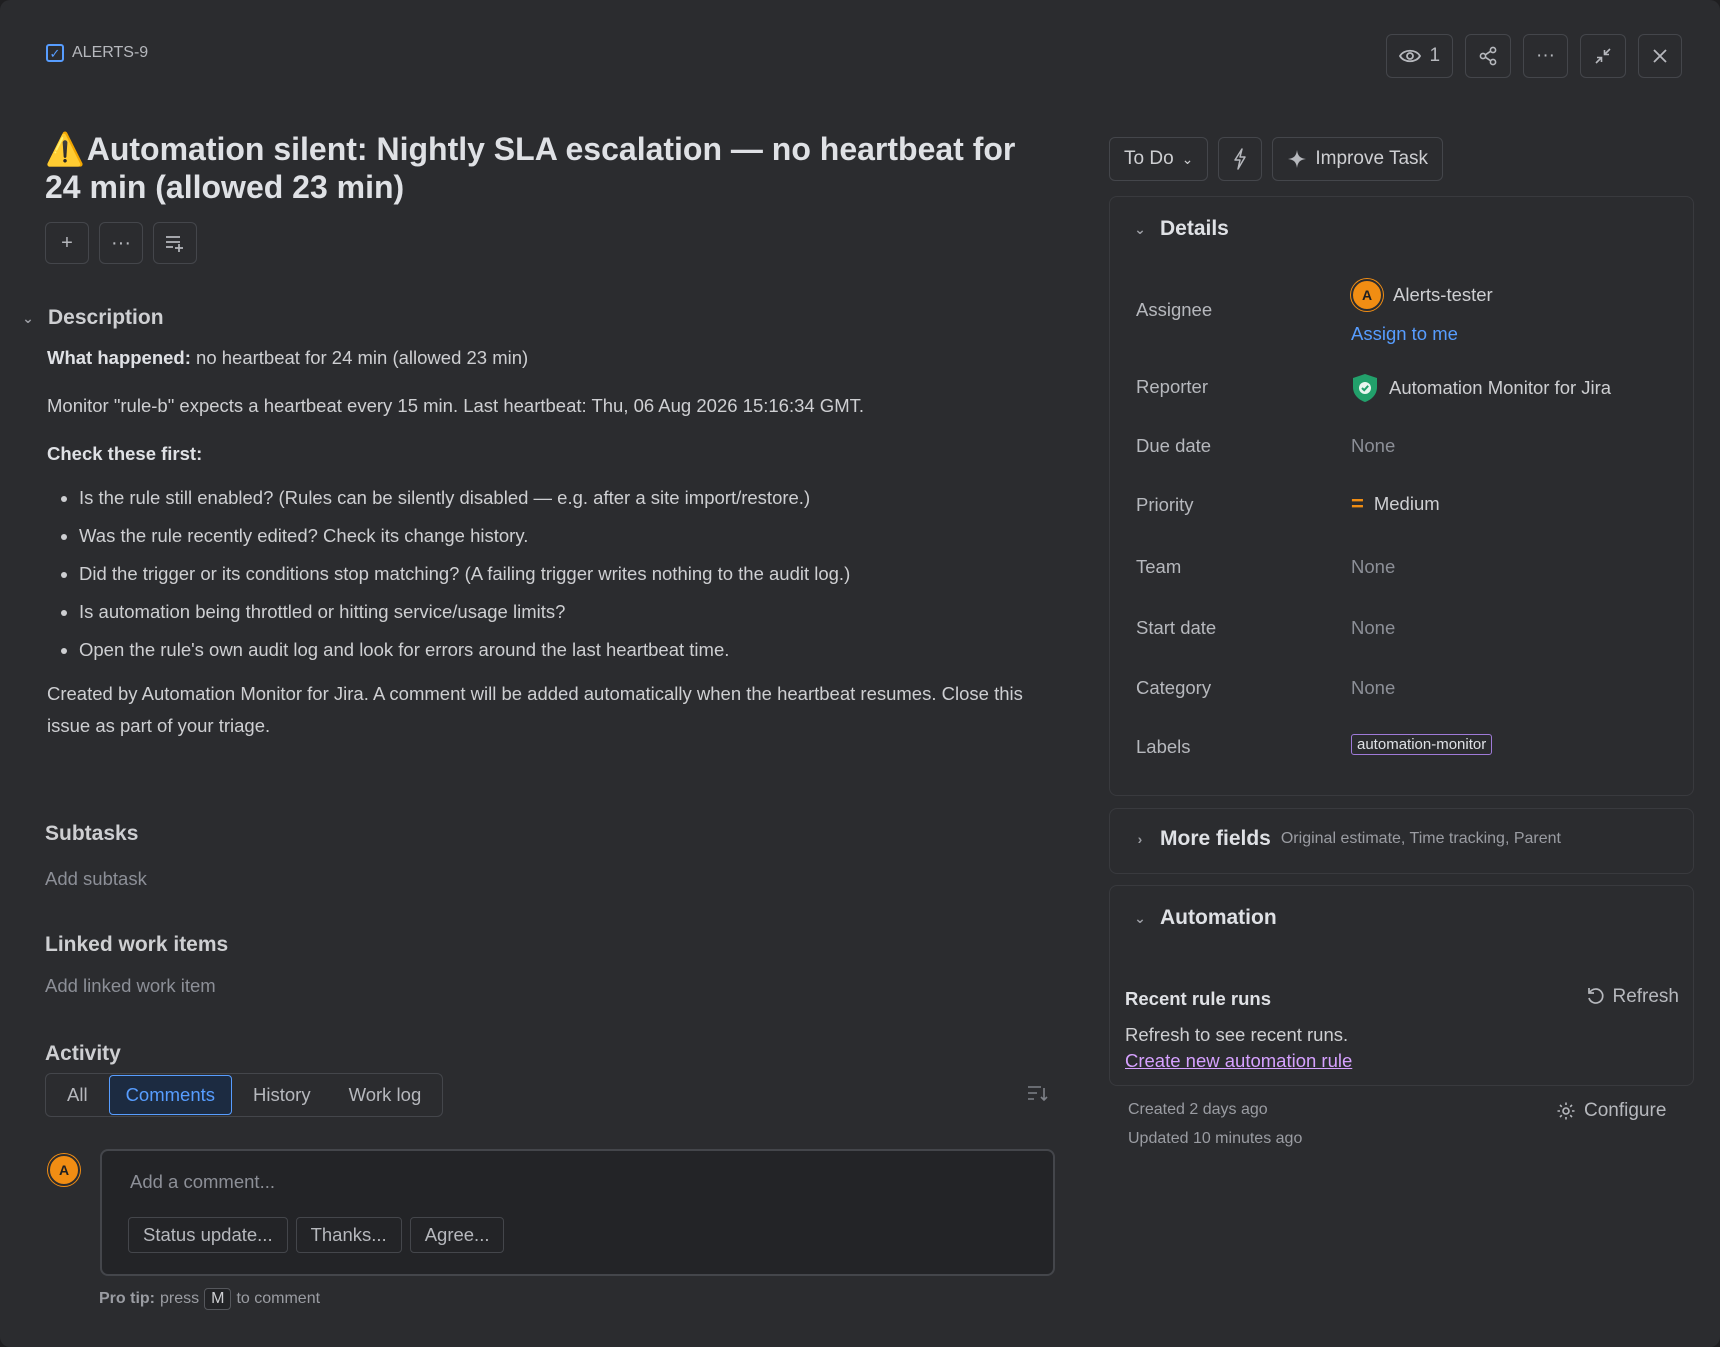 The image size is (1720, 1347). What do you see at coordinates (1373, 628) in the screenshot?
I see `start-date-value: None` at bounding box center [1373, 628].